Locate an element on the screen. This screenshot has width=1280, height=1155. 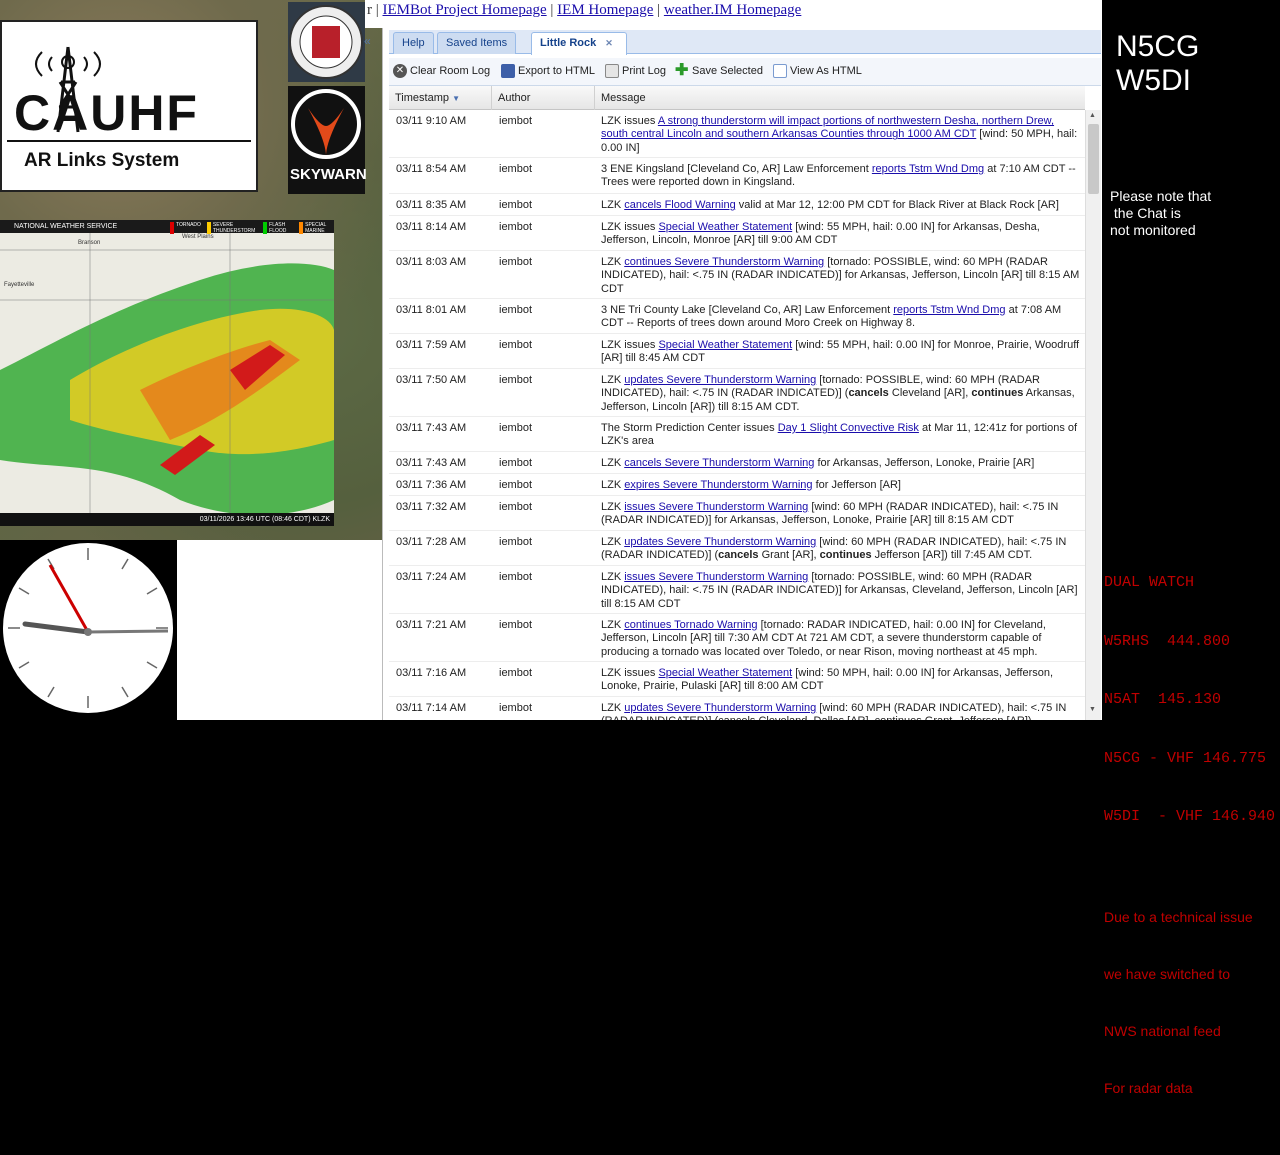
message-link: expires Severe Thunderstorm Warning is located at coordinates (718, 485).